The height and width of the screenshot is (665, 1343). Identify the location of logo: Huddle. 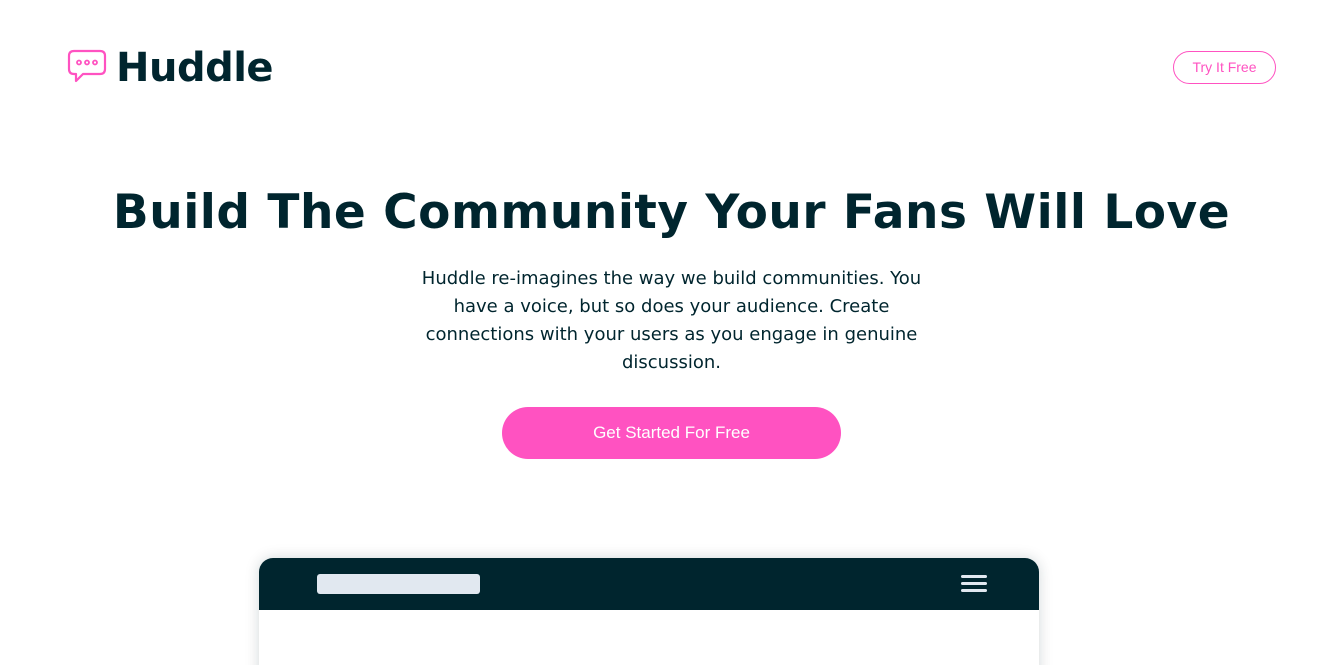
(170, 68).